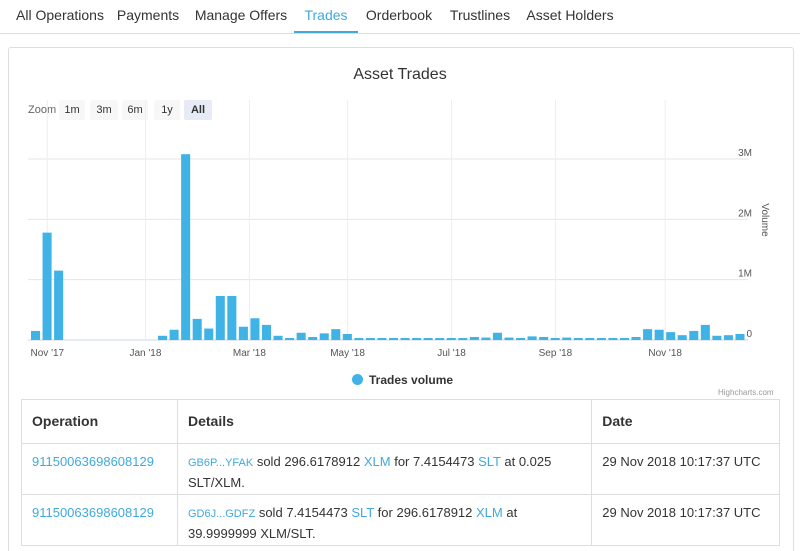 The image size is (800, 551). Describe the element at coordinates (685, 421) in the screenshot. I see `column-header-date: Date` at that location.